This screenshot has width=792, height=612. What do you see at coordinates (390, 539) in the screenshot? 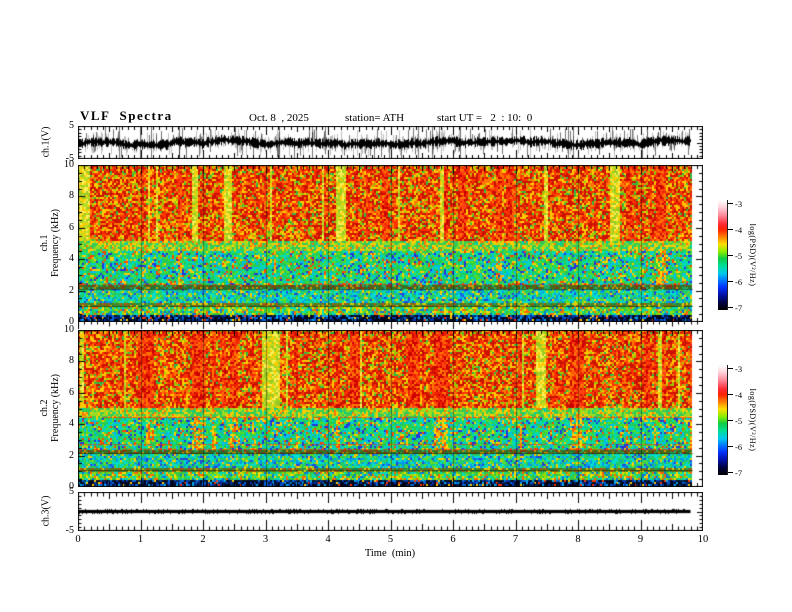
I see `x-tick-label: 5` at bounding box center [390, 539].